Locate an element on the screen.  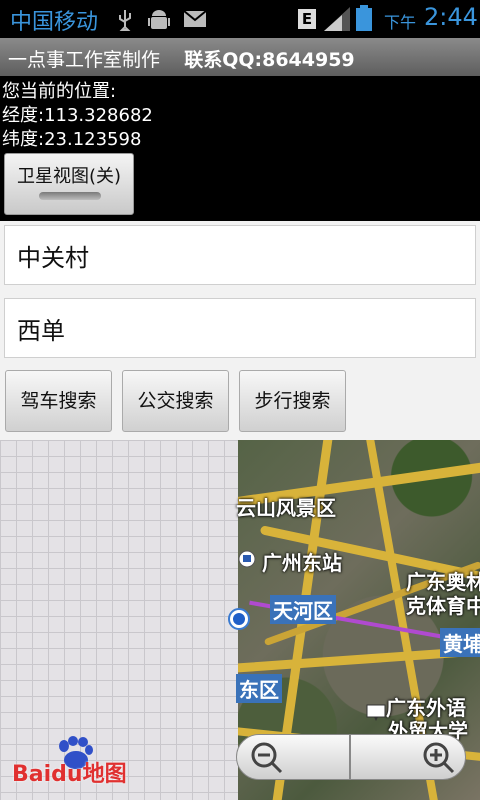
toggle-indicator is located at coordinates (70, 196).